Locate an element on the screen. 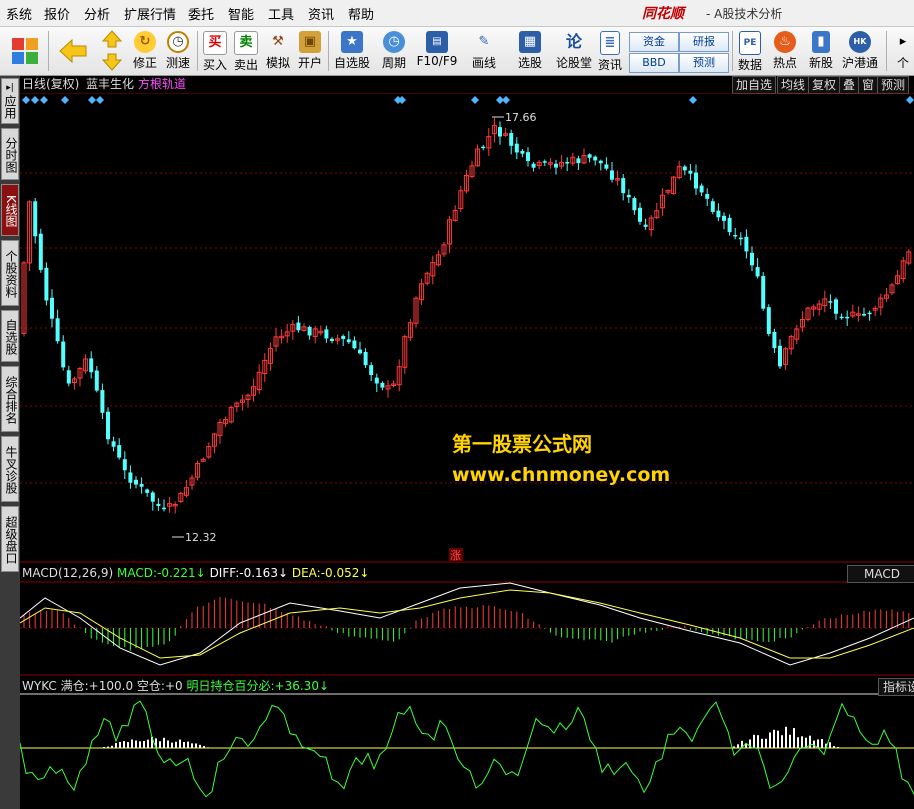  side-tab-watchlist: 自选股 is located at coordinates (10, 336).